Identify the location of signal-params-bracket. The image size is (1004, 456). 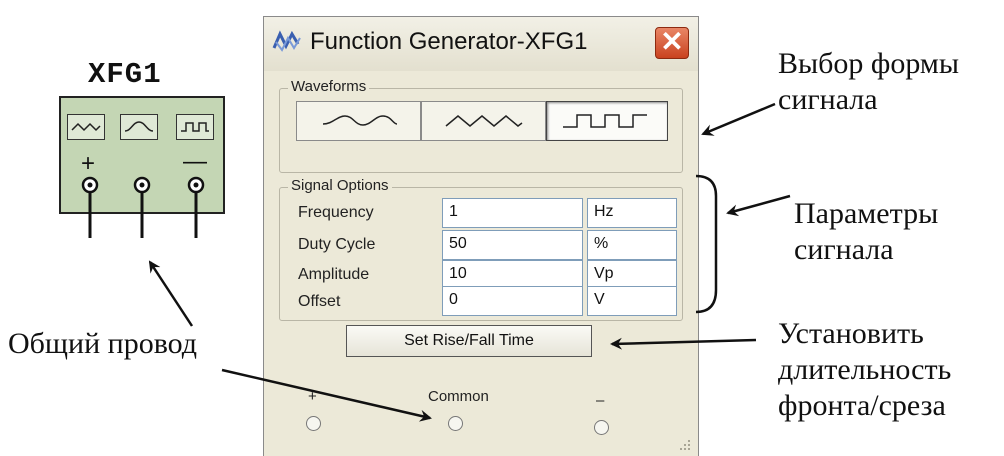
(706, 244).